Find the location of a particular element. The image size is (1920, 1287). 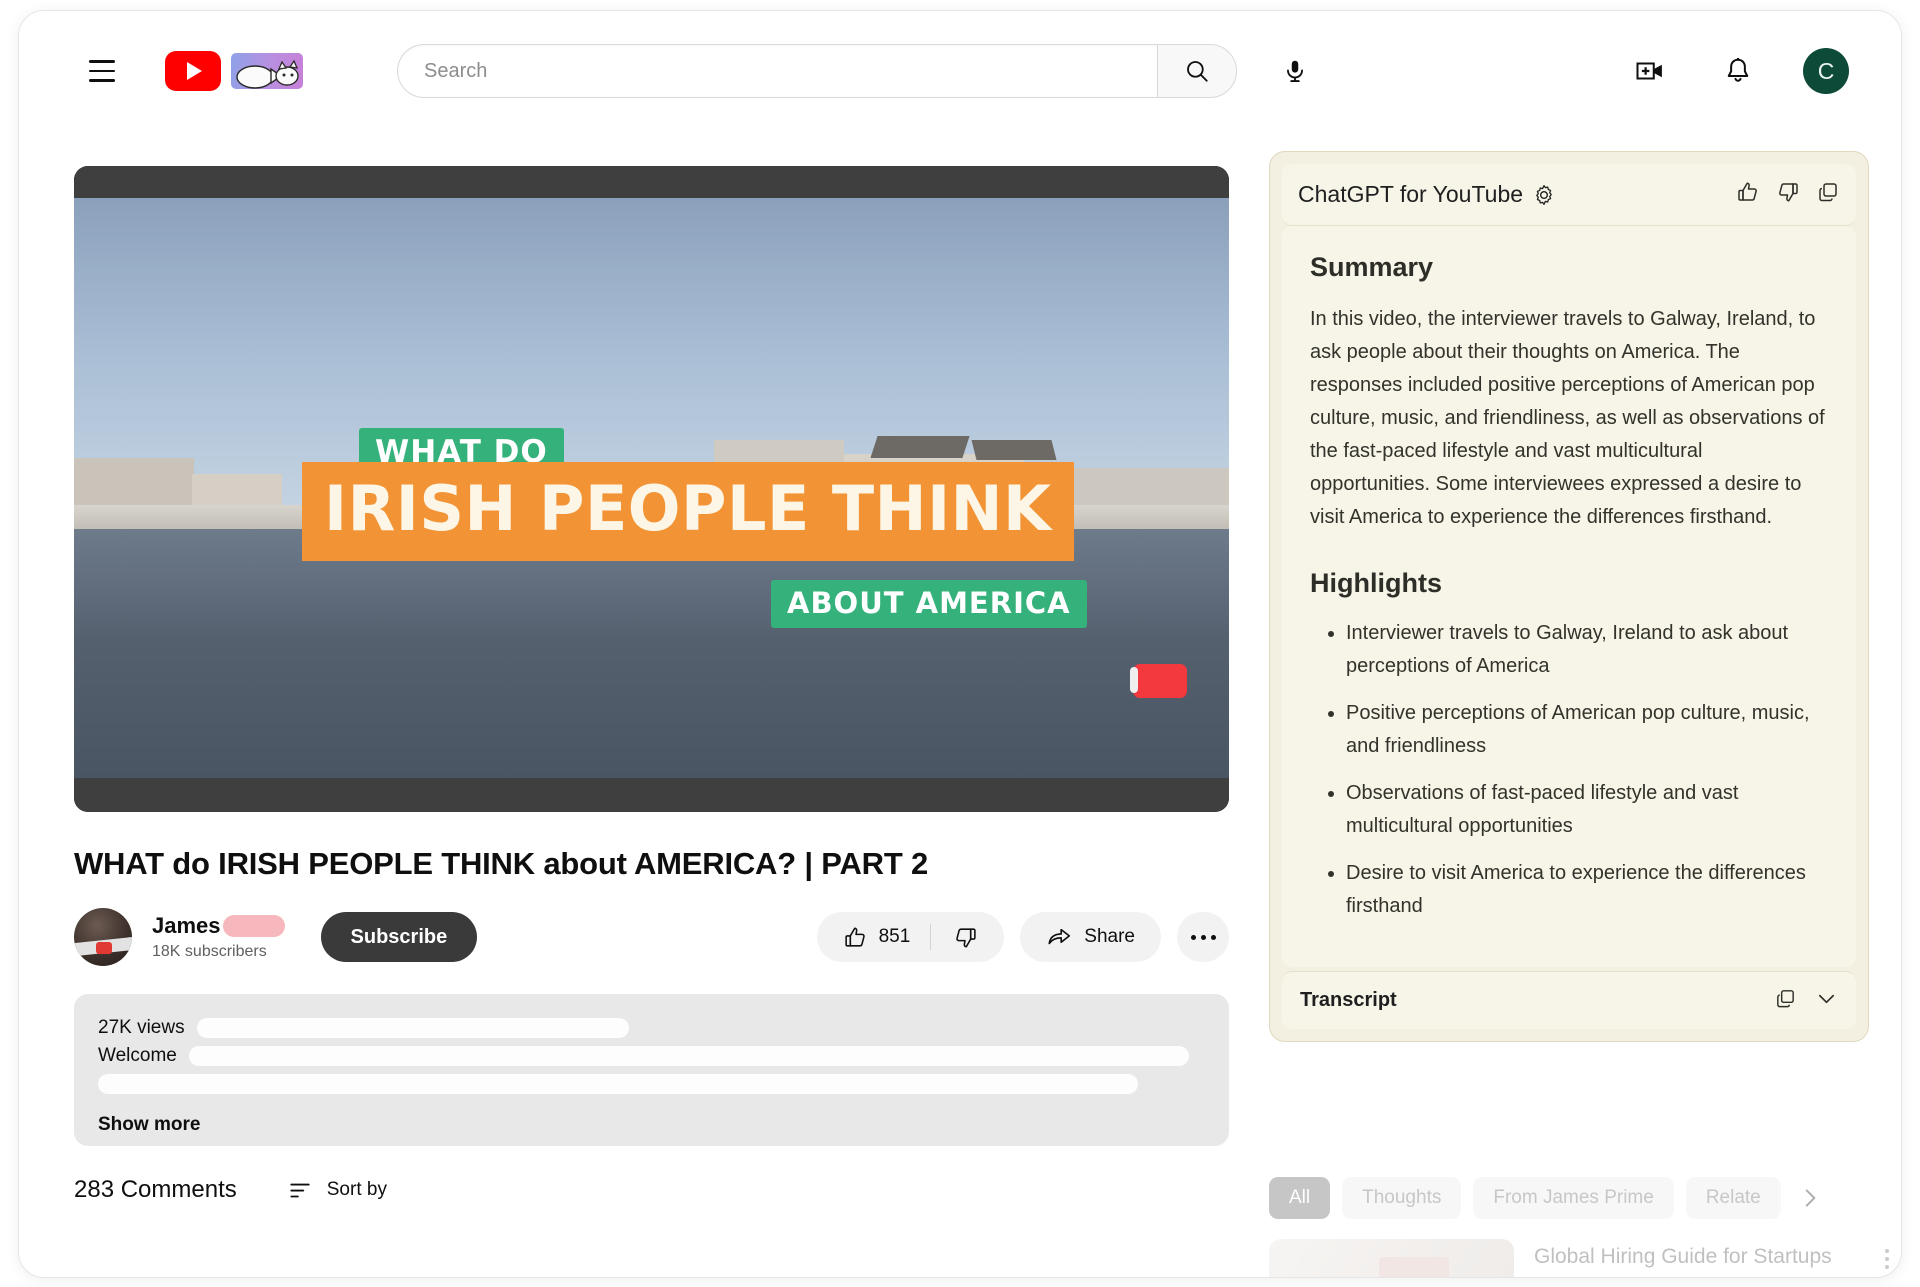

chevron-right-icon is located at coordinates (1810, 1198).